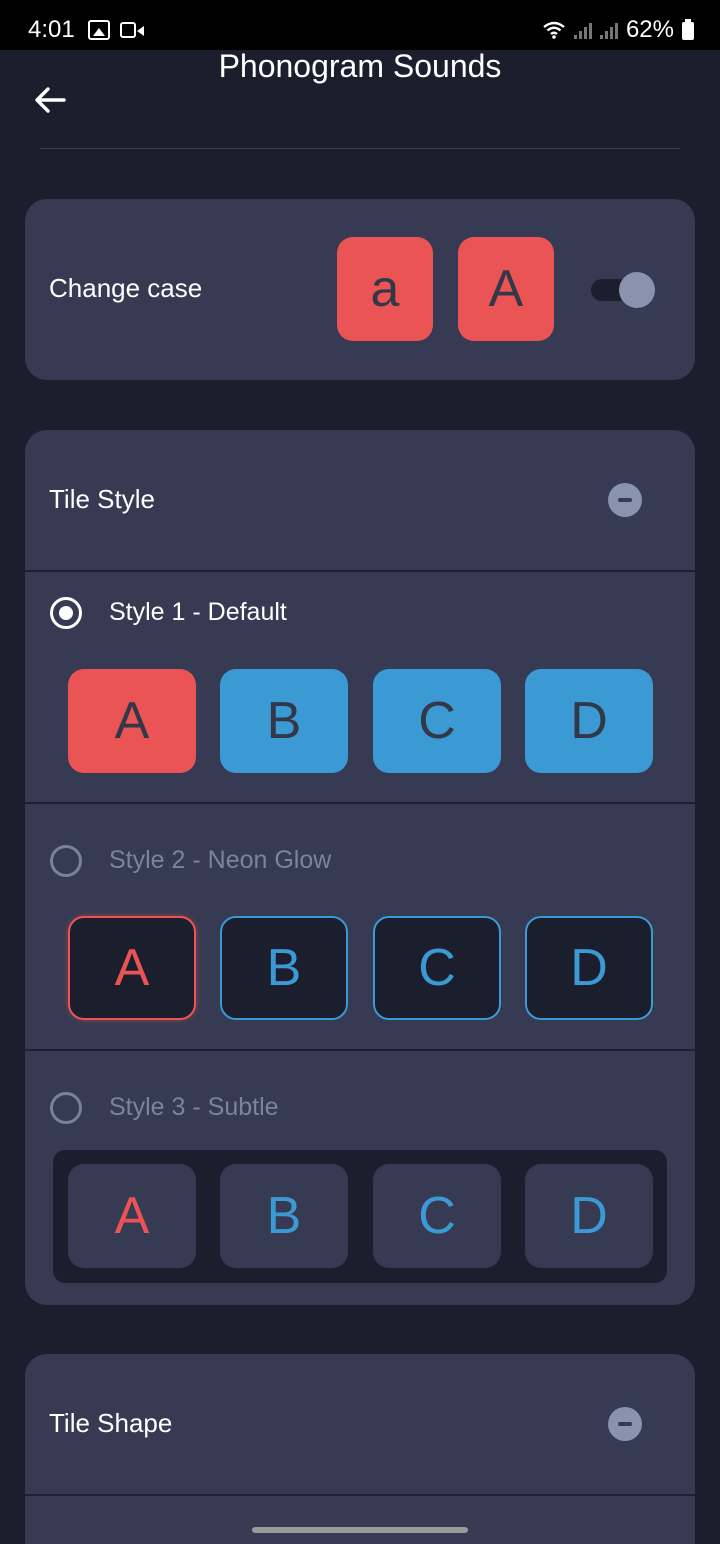 The image size is (720, 1544). I want to click on radio-selected-icon, so click(66, 613).